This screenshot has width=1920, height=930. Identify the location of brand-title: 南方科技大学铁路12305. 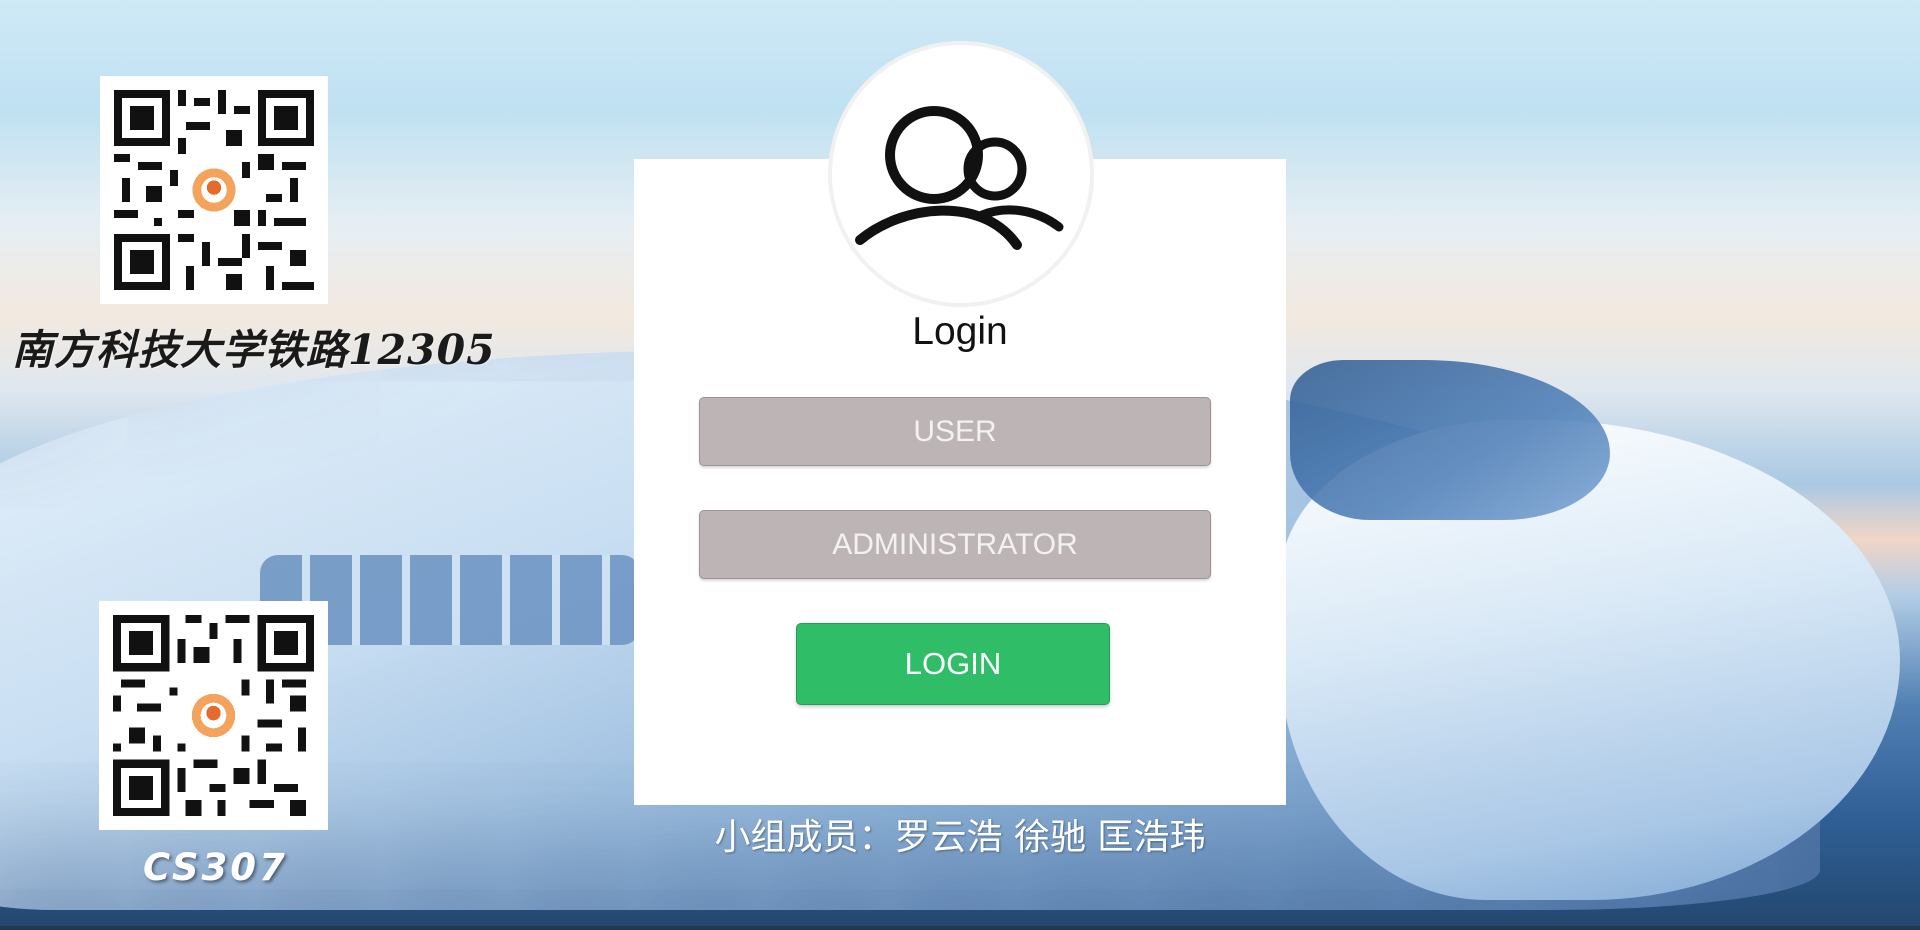
(254, 350).